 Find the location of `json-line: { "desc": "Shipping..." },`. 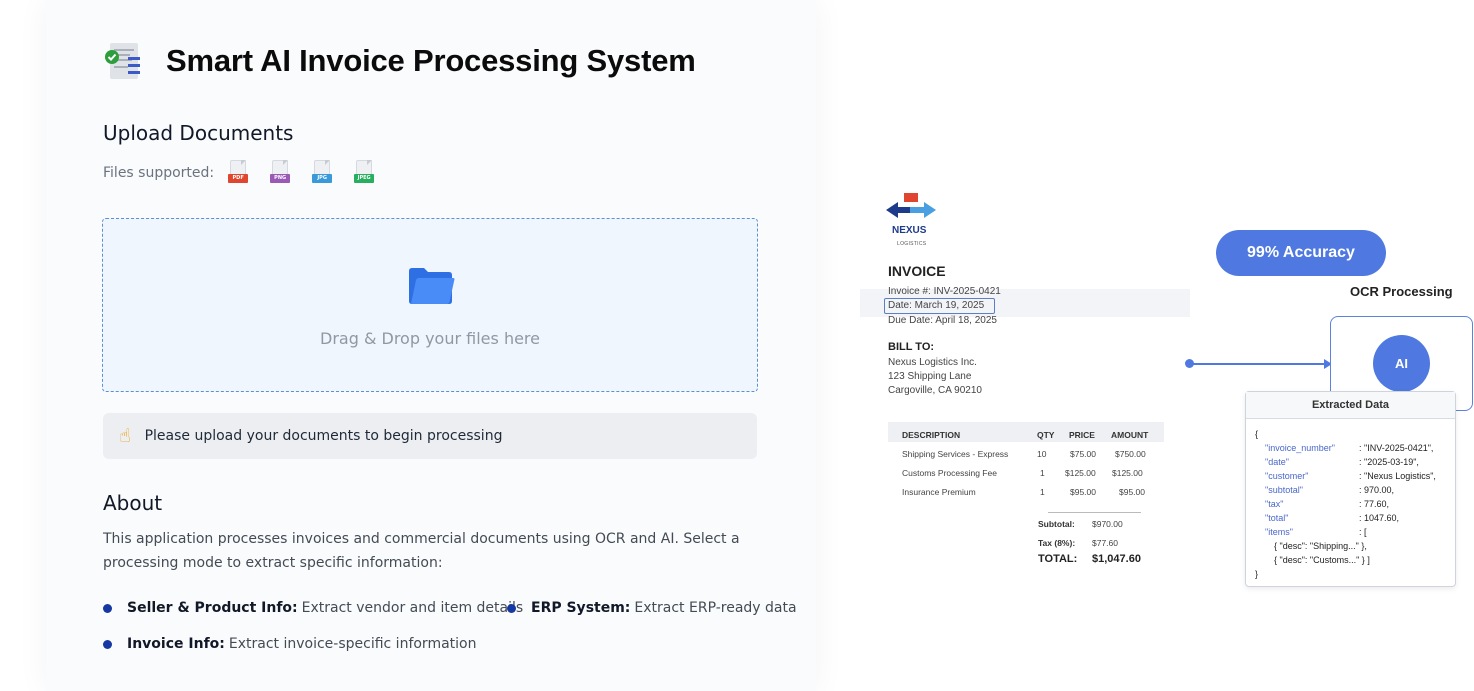

json-line: { "desc": "Shipping..." }, is located at coordinates (1320, 546).